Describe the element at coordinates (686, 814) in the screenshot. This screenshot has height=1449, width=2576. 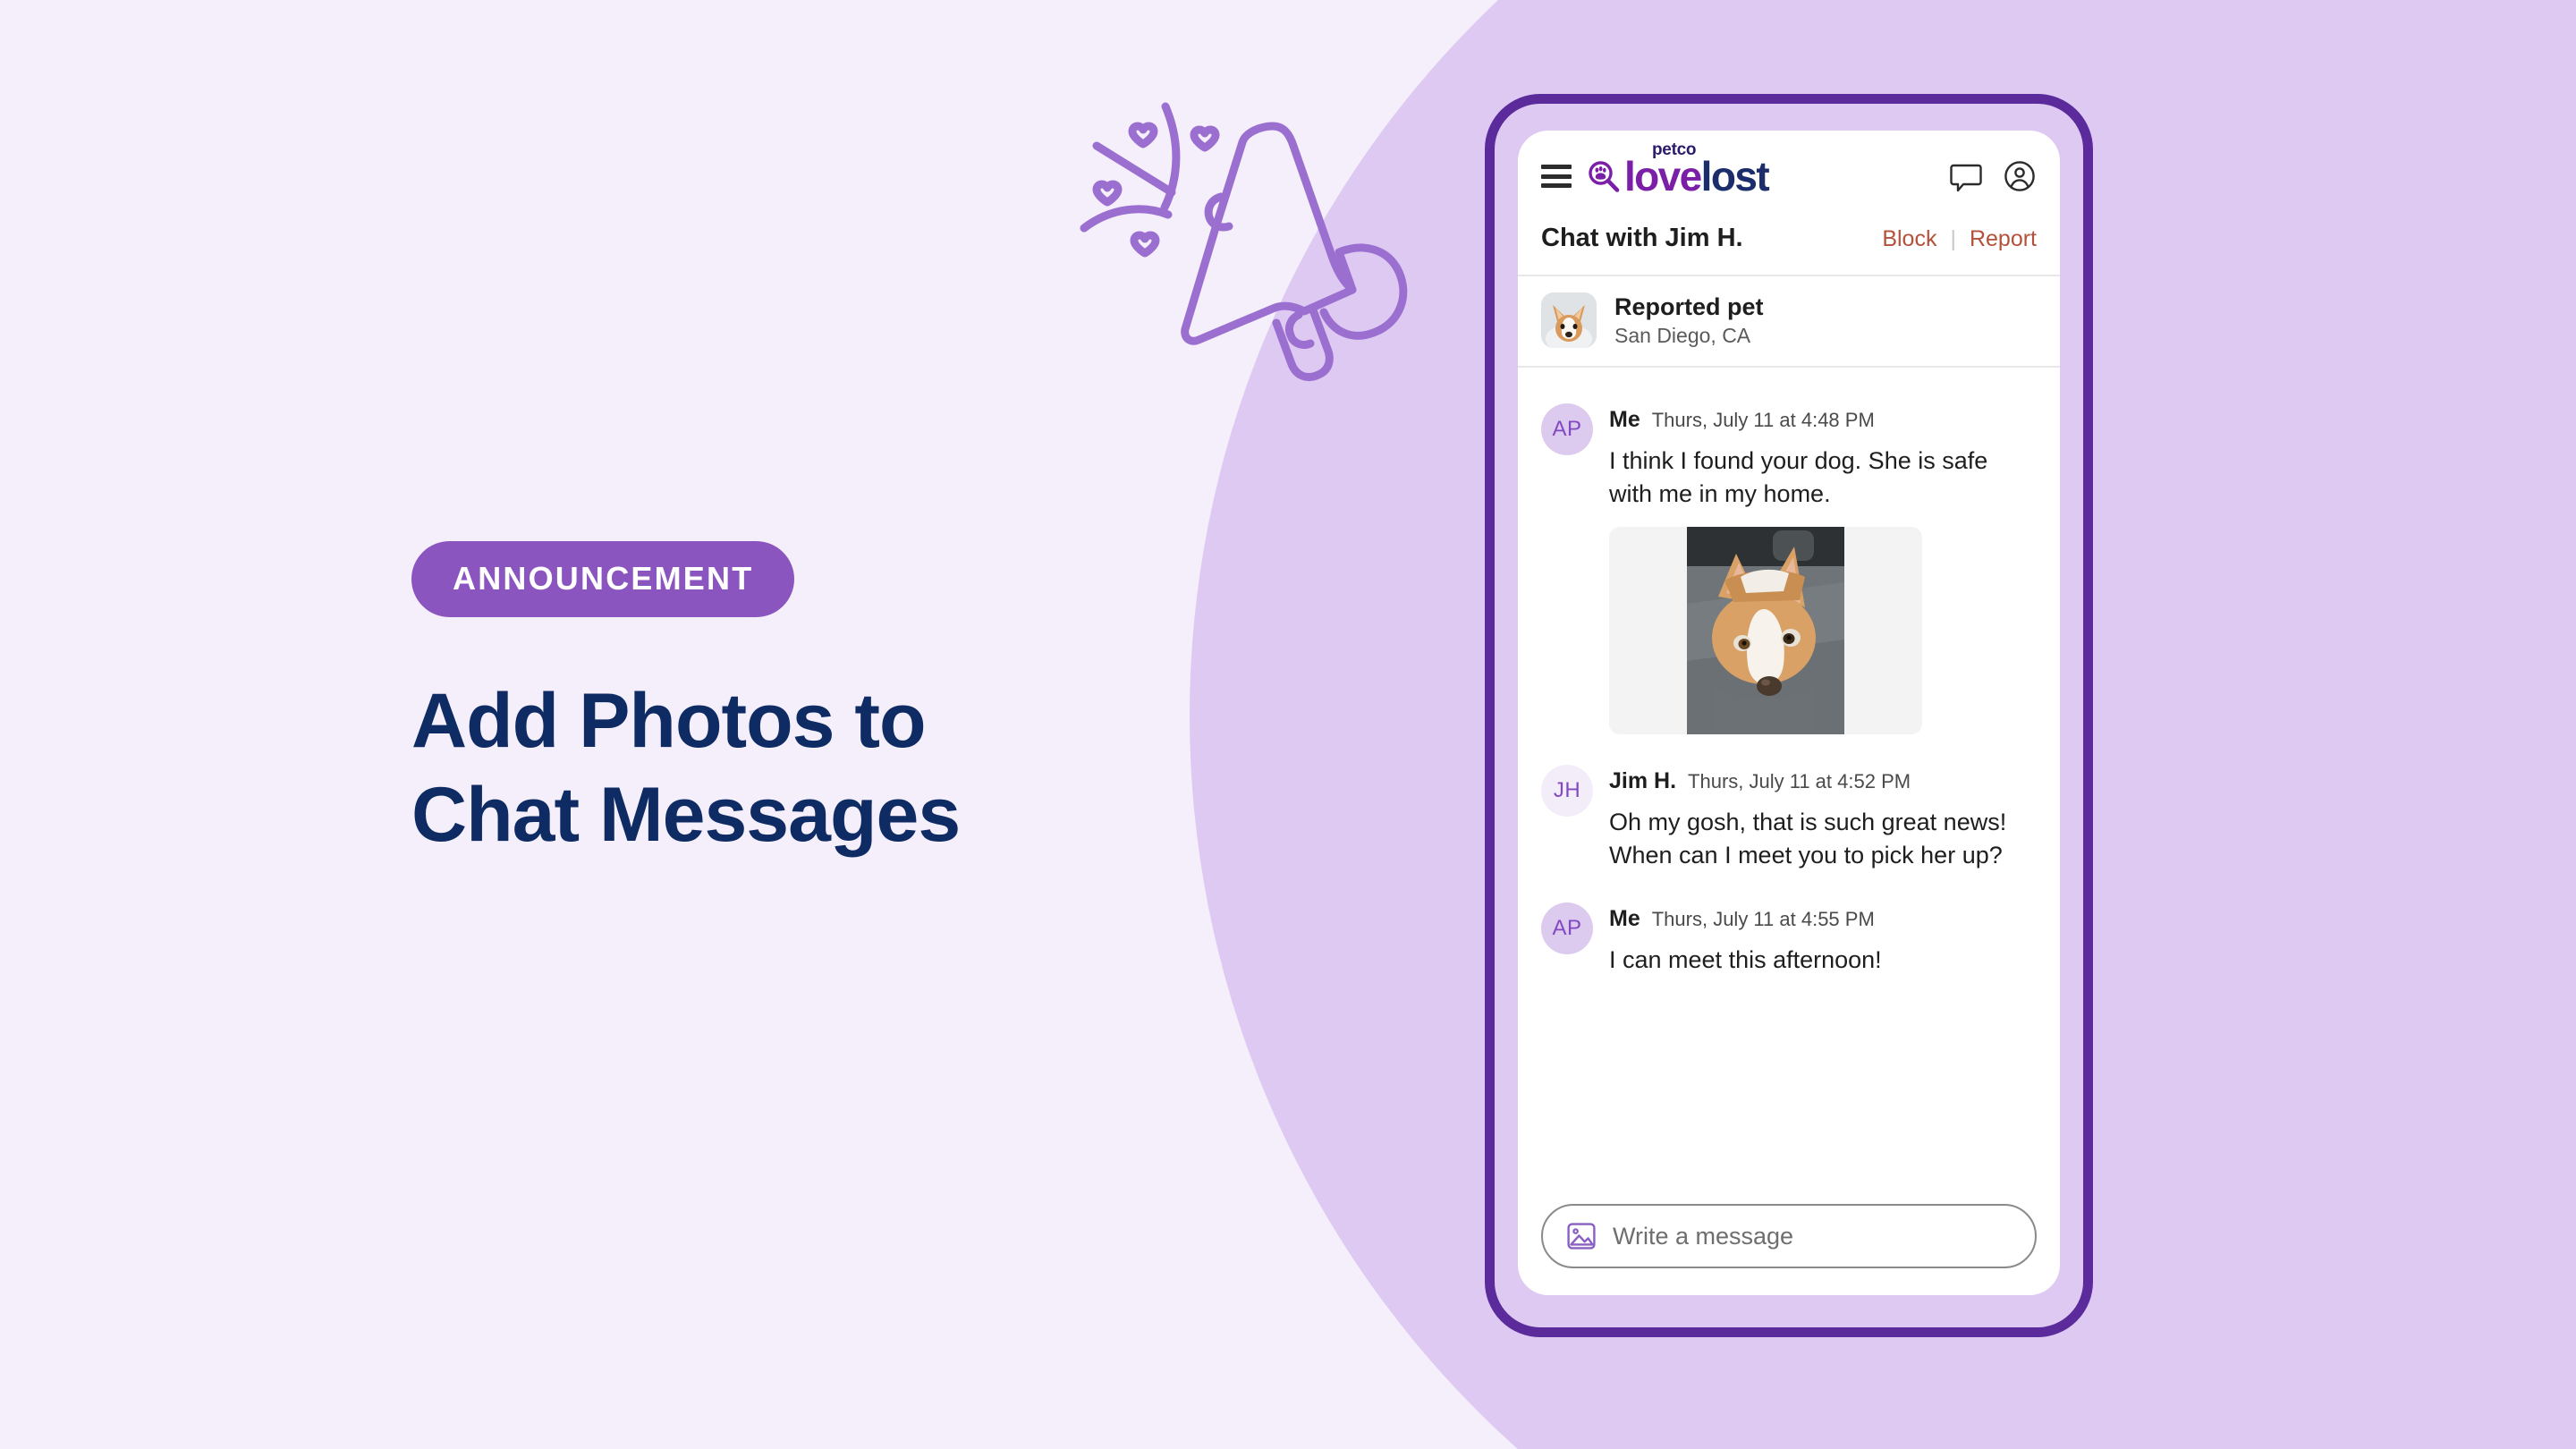
I see `headline-line-2: Chat Messages` at that location.